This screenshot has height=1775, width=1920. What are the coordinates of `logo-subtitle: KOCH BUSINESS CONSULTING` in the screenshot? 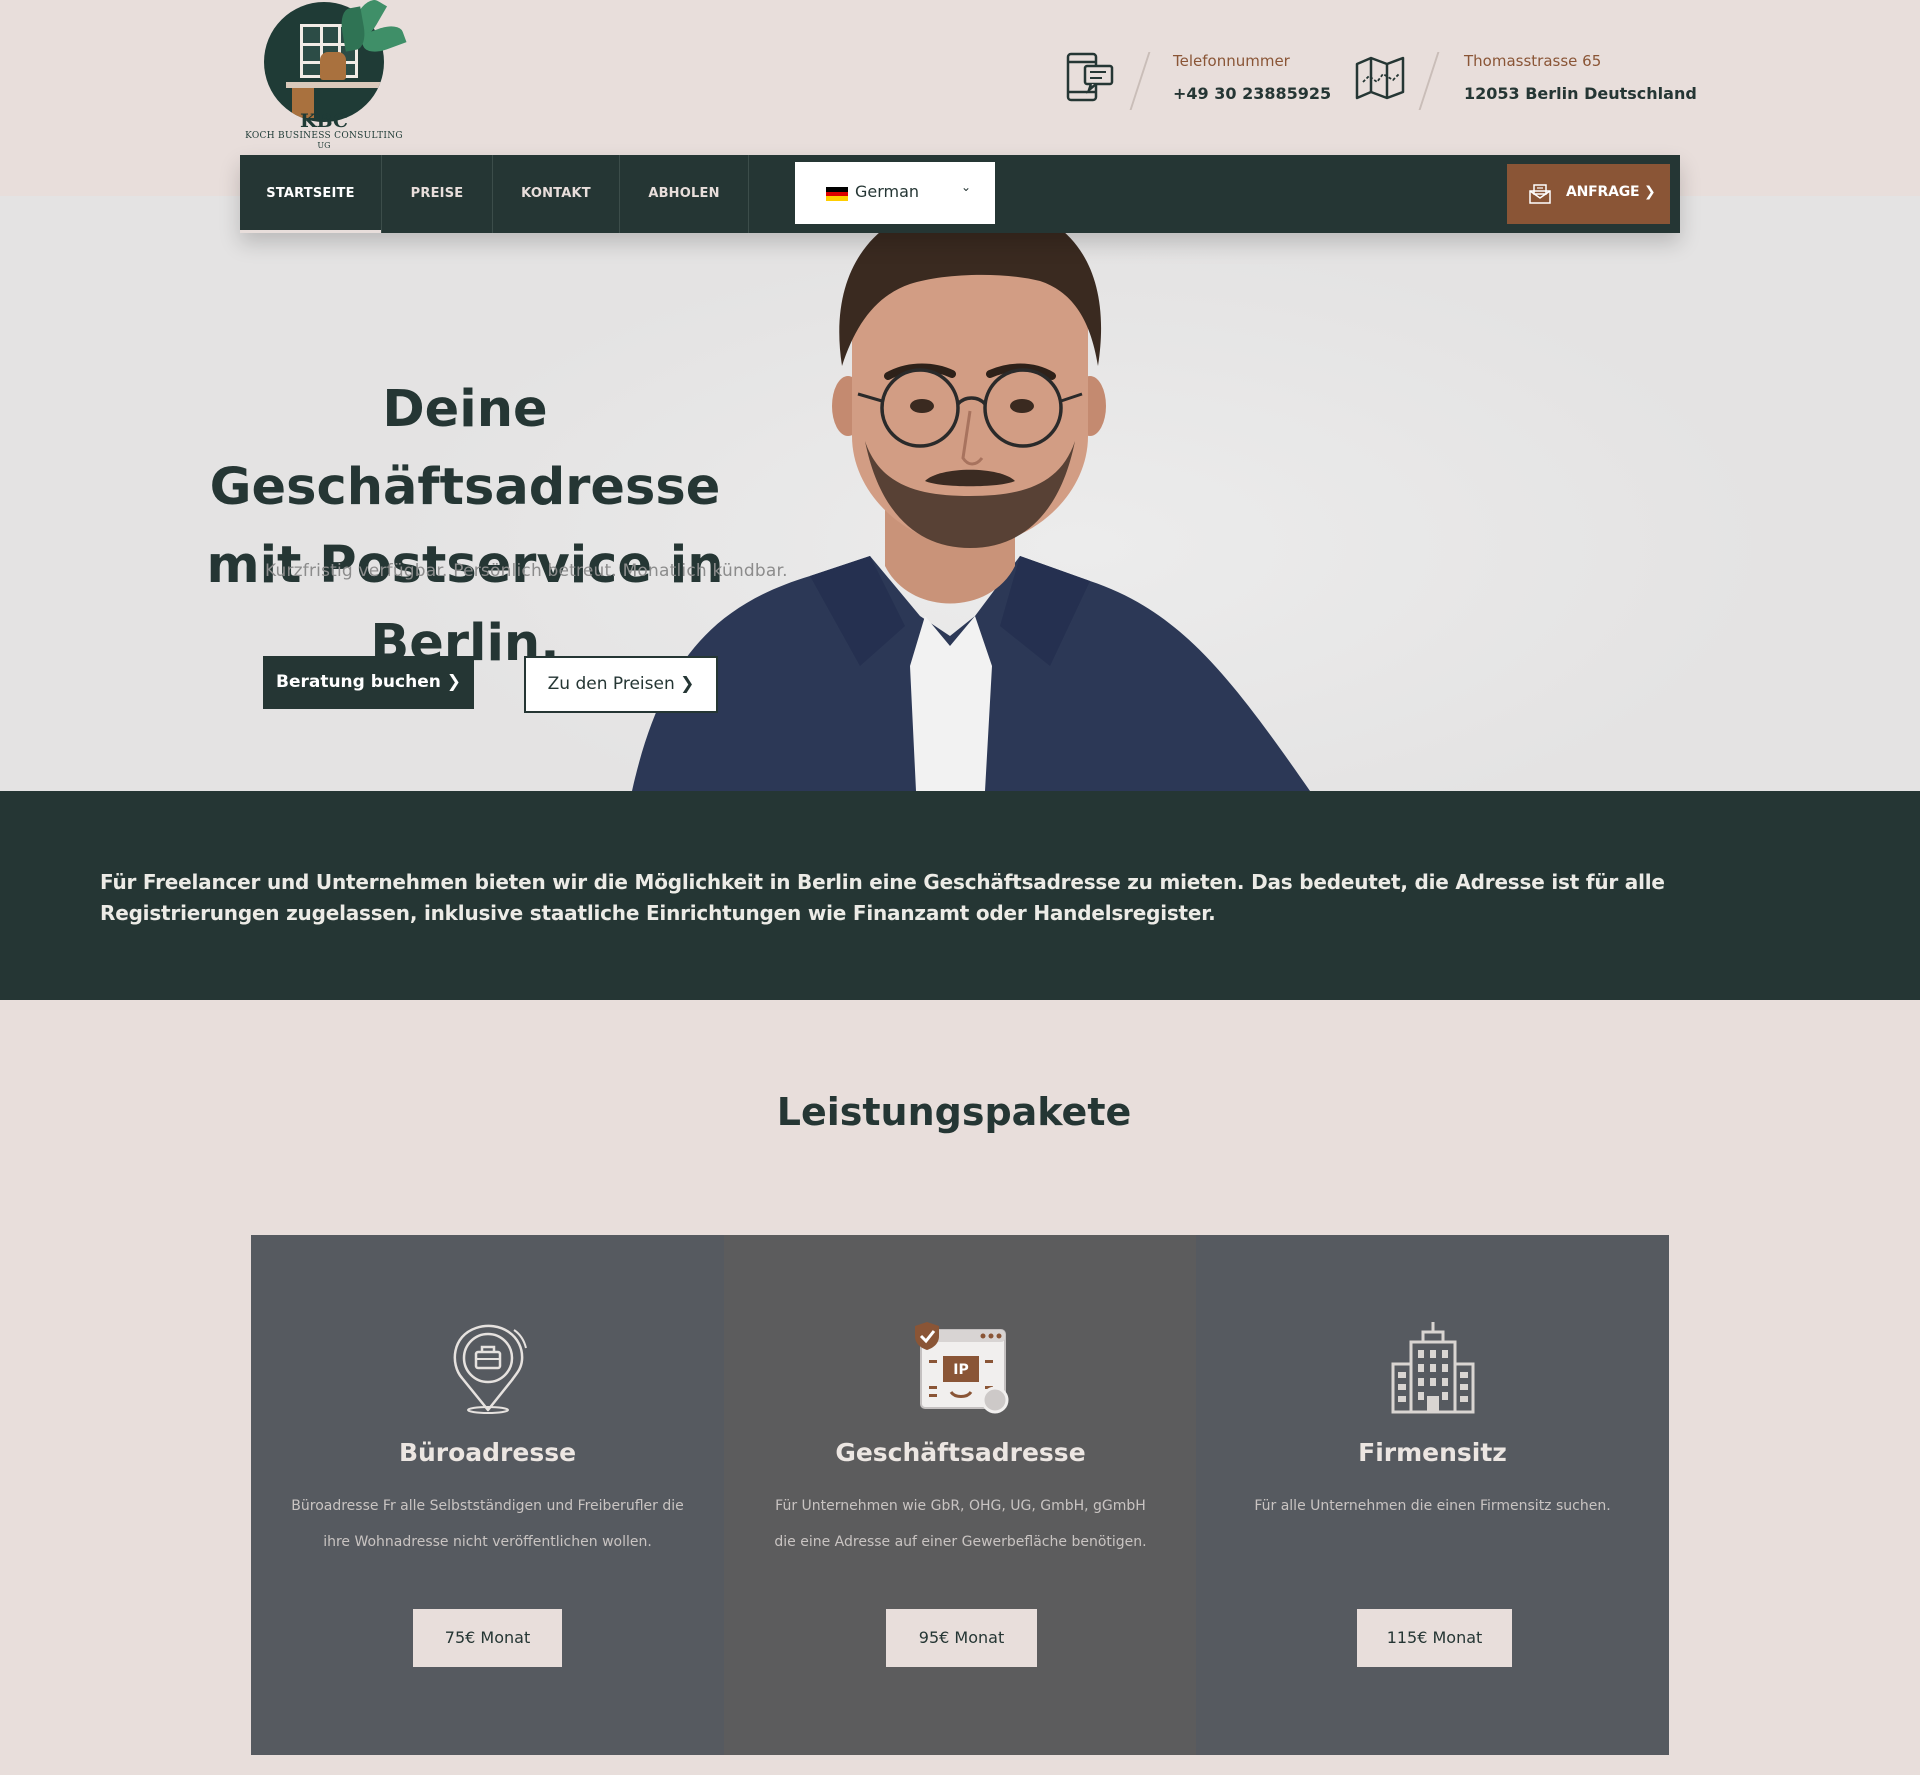 It's located at (324, 136).